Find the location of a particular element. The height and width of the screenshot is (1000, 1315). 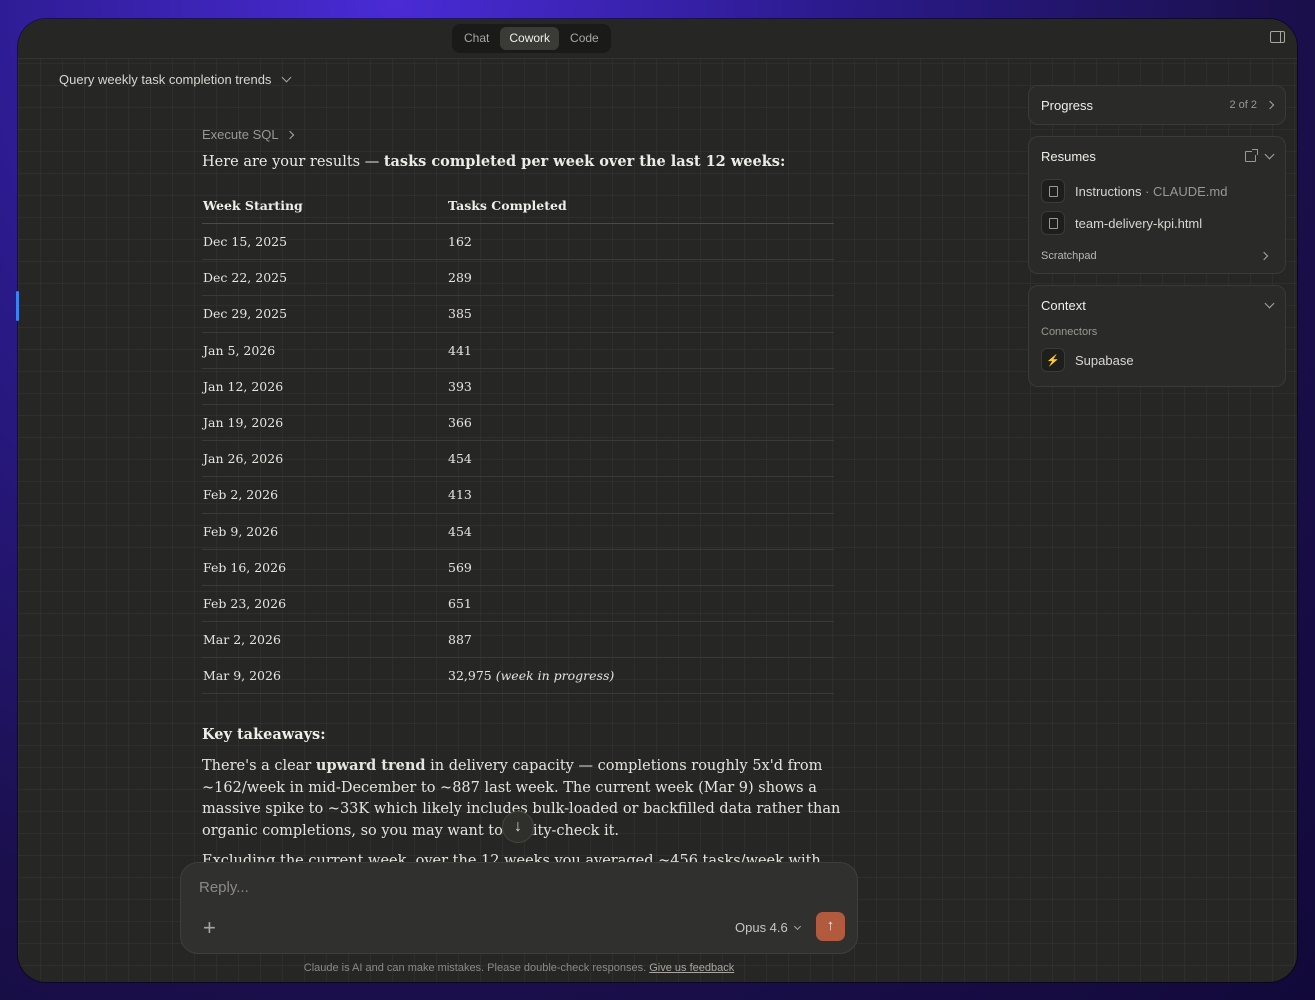

table-row: Jan 5, 2026 441 is located at coordinates (518, 350).